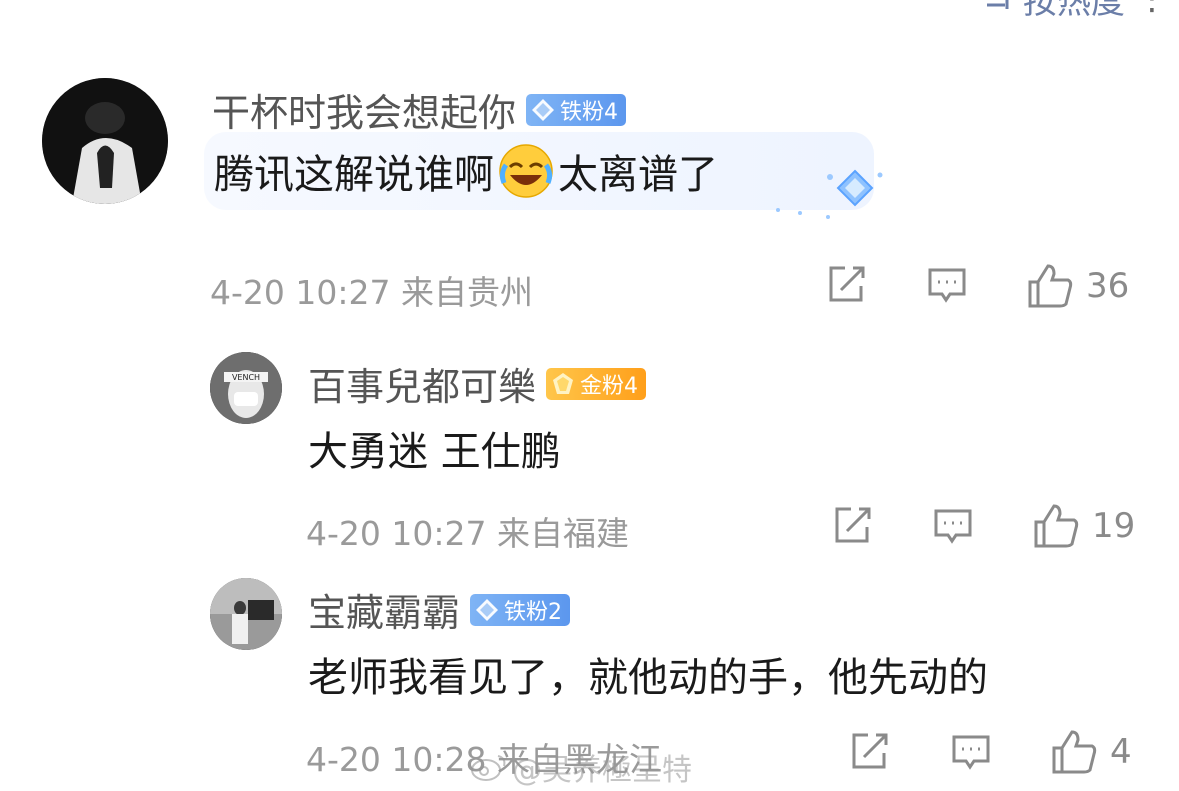 This screenshot has width=1179, height=791. I want to click on like-button: 19, so click(1083, 526).